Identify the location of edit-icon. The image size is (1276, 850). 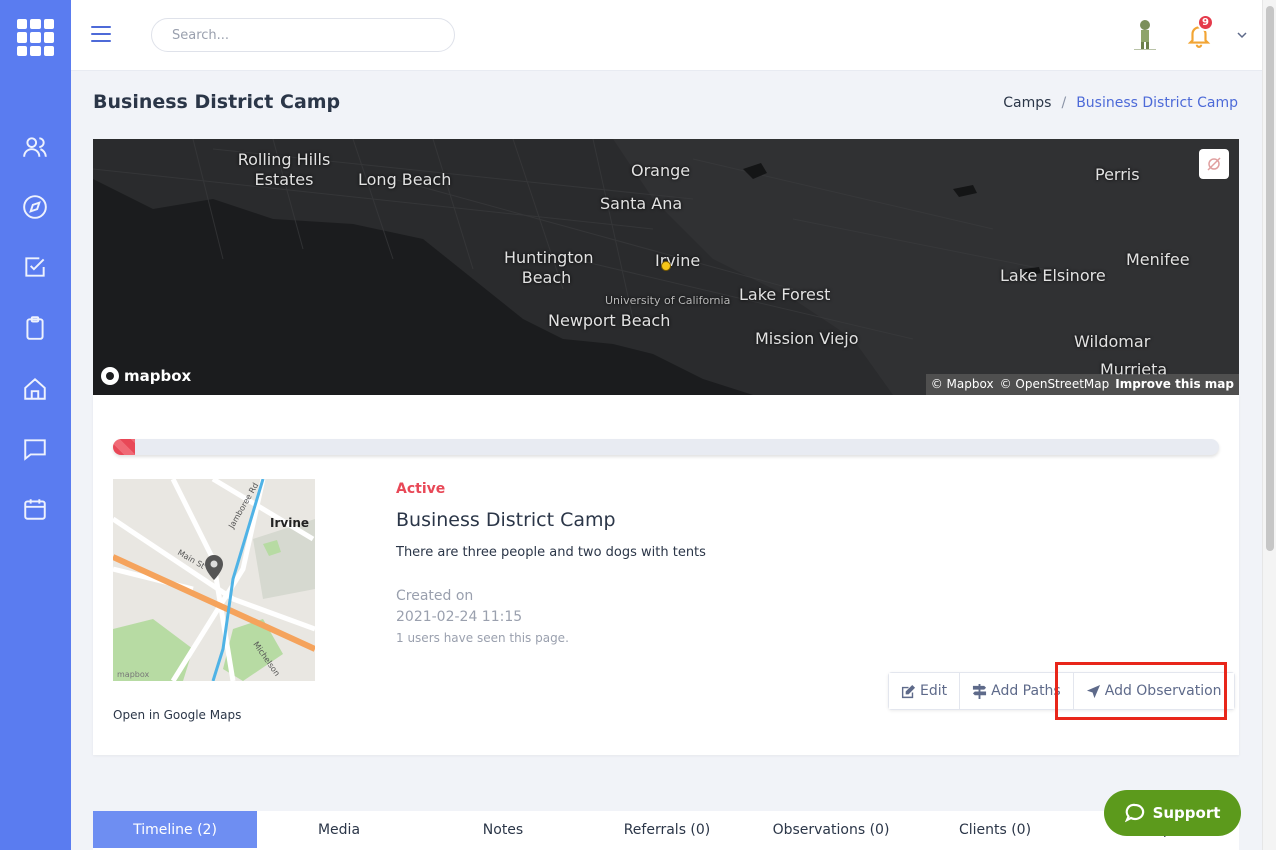
(908, 691).